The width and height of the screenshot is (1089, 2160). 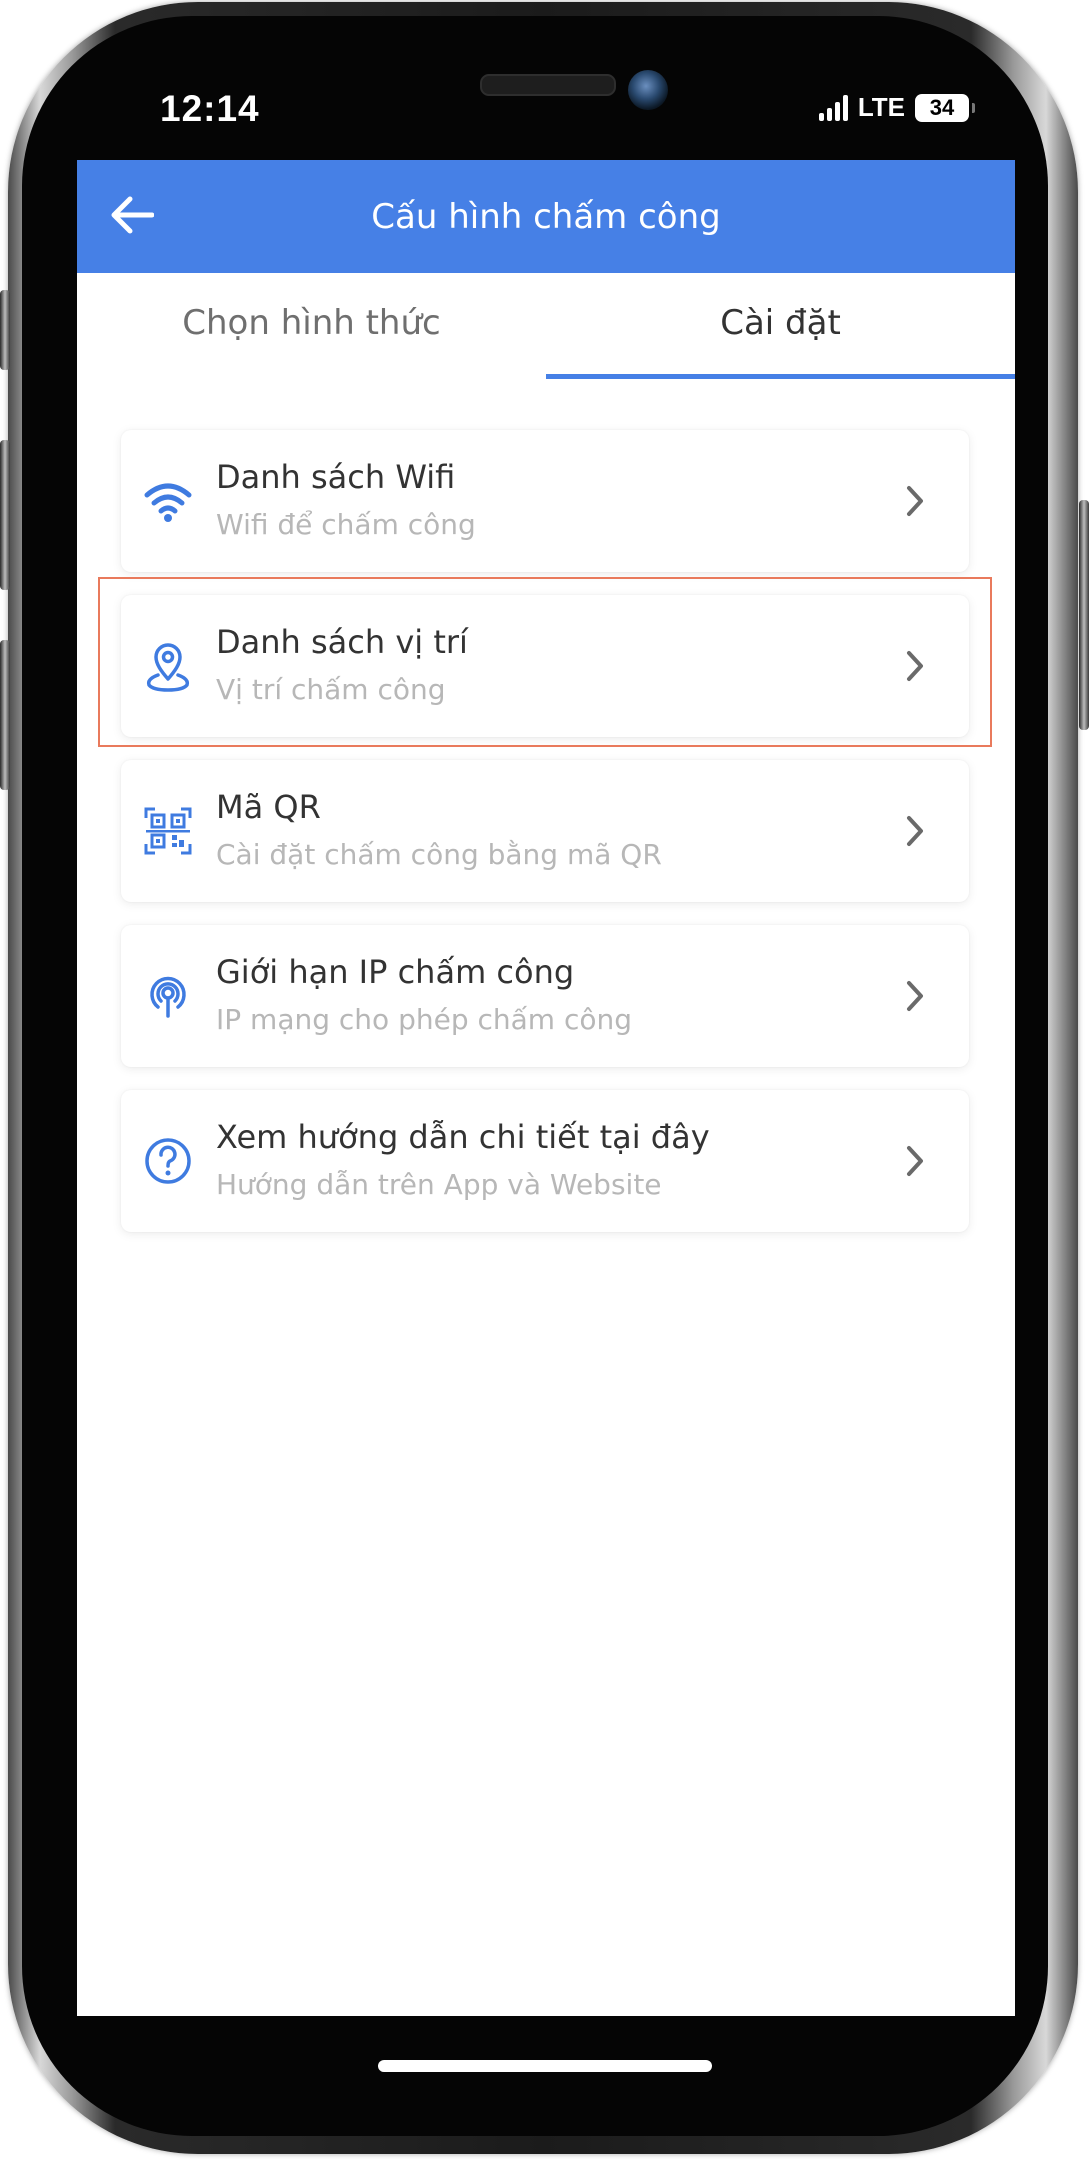 What do you see at coordinates (545, 831) in the screenshot?
I see `list-item-qr: Mã QR Cài đặt chấm công bằng mã QR` at bounding box center [545, 831].